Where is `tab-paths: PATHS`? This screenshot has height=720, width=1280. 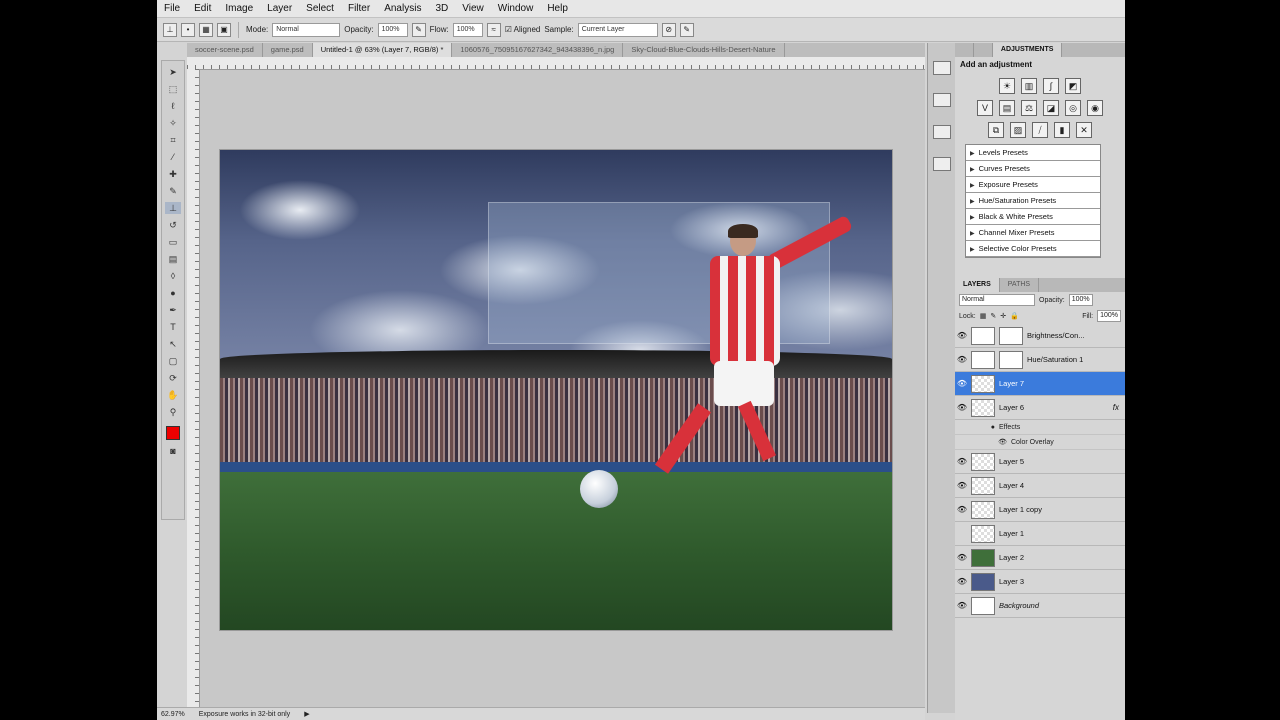 tab-paths: PATHS is located at coordinates (1020, 285).